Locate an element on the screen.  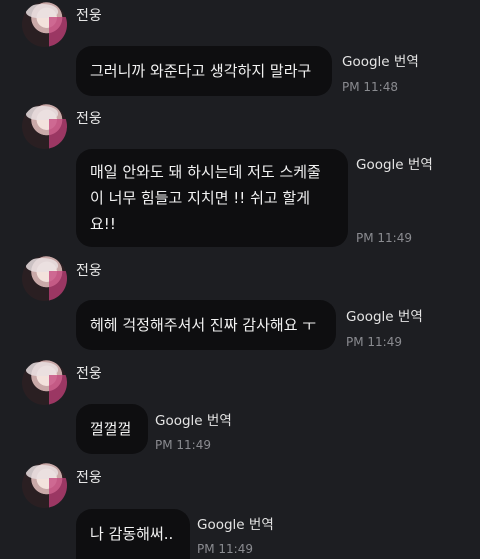
message-bubble: 그러니까 와준다고 생각하지 말라구 is located at coordinates (204, 71).